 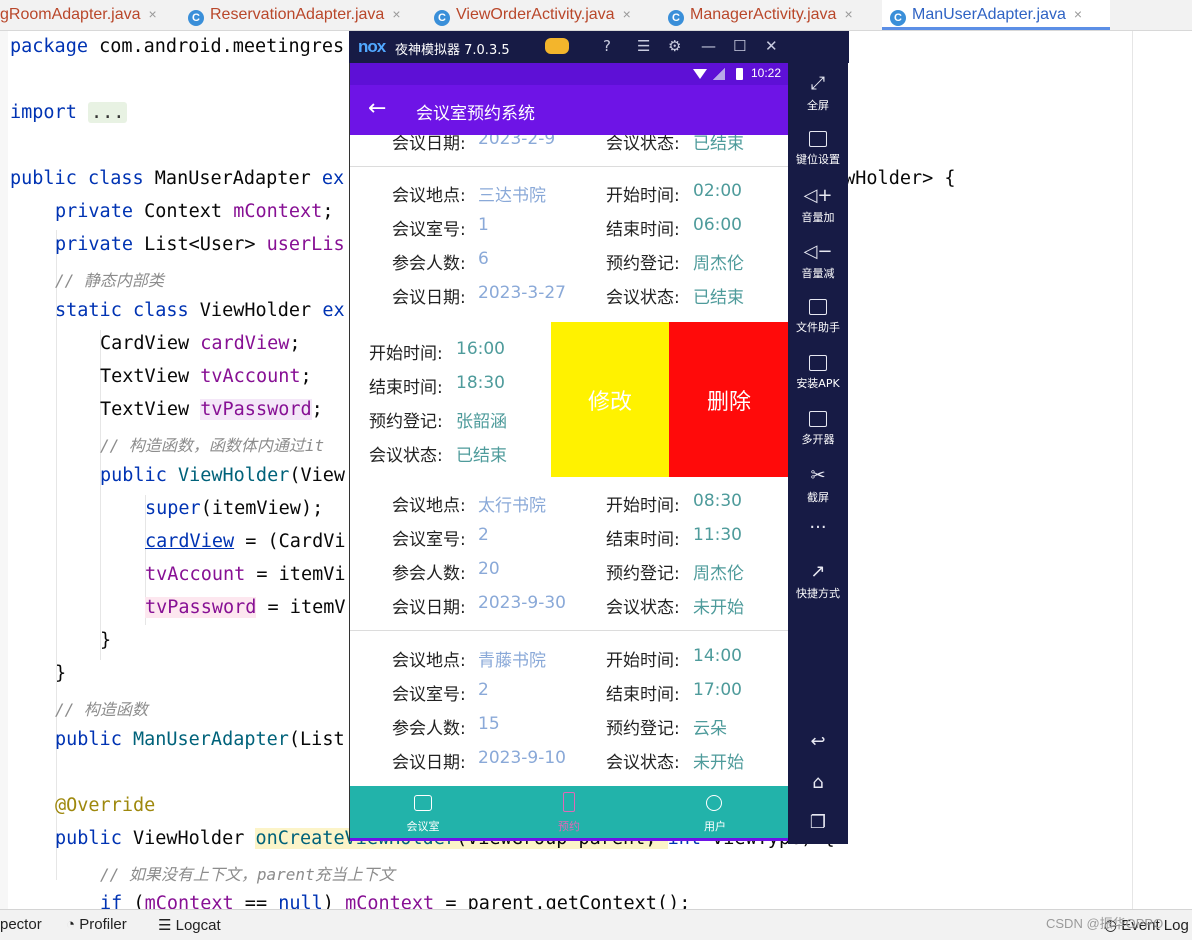 I want to click on help-icon: ?, so click(x=607, y=46).